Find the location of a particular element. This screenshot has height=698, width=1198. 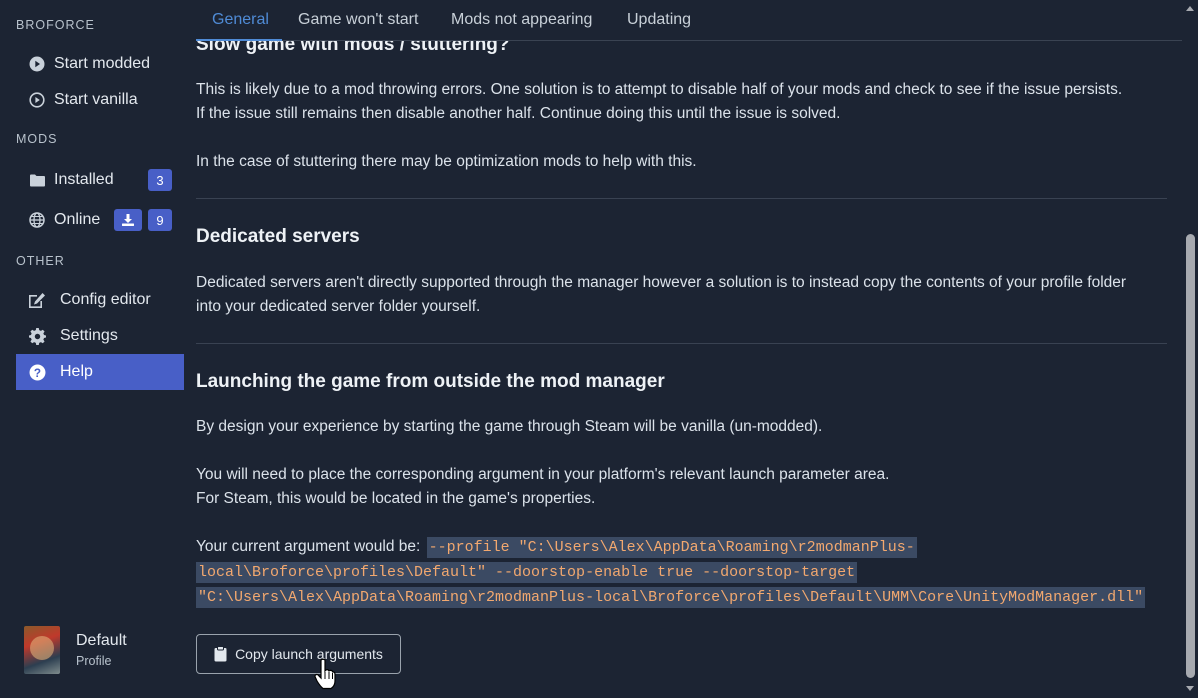

copy-launch-arguments-button: Copy launch arguments is located at coordinates (298, 654).